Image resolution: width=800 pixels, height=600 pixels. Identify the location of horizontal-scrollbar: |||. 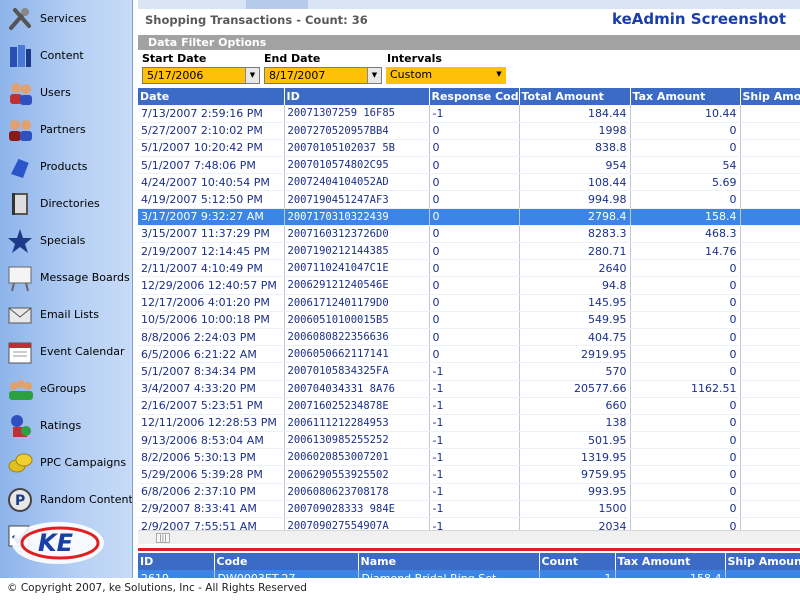
(469, 537).